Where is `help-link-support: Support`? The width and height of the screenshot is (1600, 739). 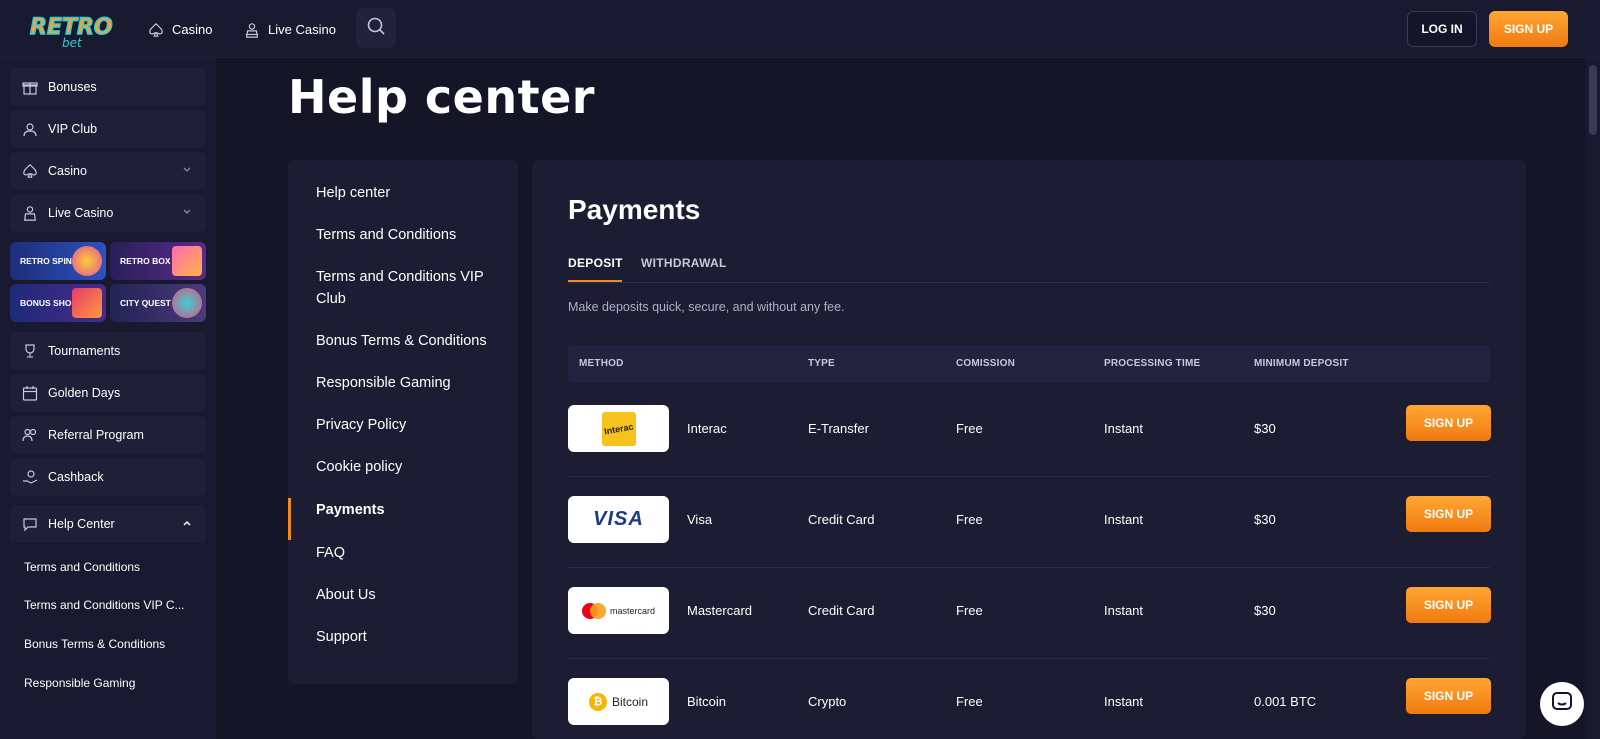 help-link-support: Support is located at coordinates (411, 637).